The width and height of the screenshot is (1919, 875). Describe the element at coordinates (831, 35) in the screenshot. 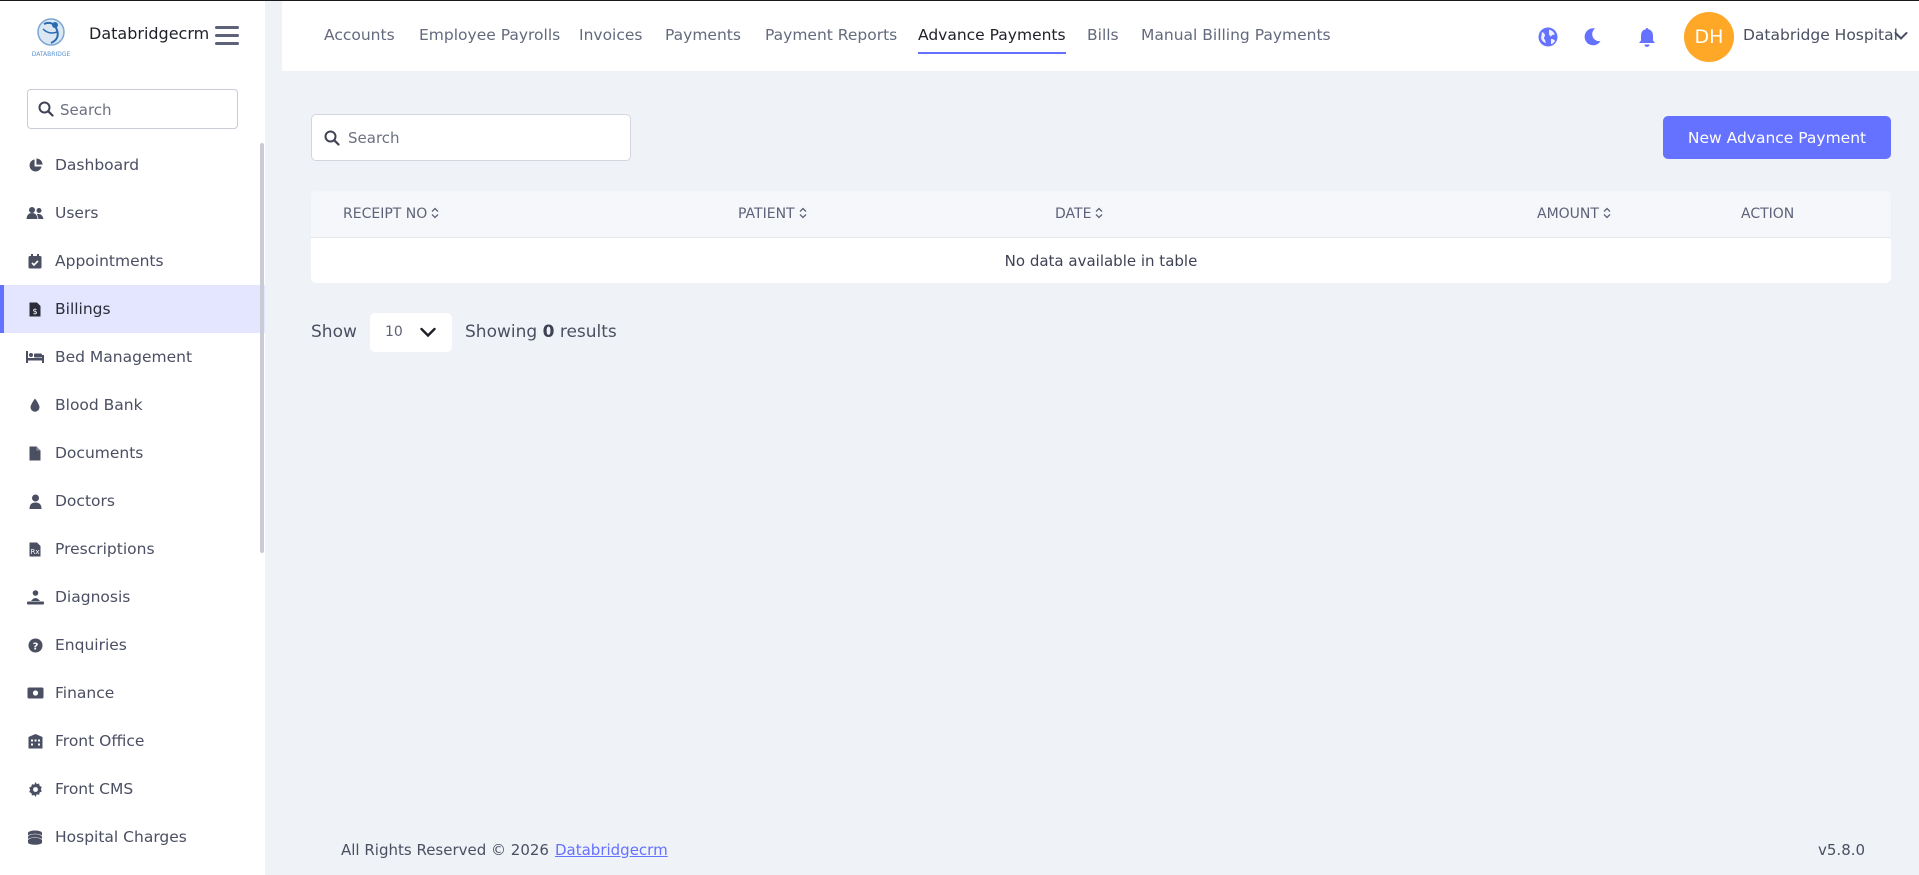

I see `tab-payment-reports: Payment Reports` at that location.